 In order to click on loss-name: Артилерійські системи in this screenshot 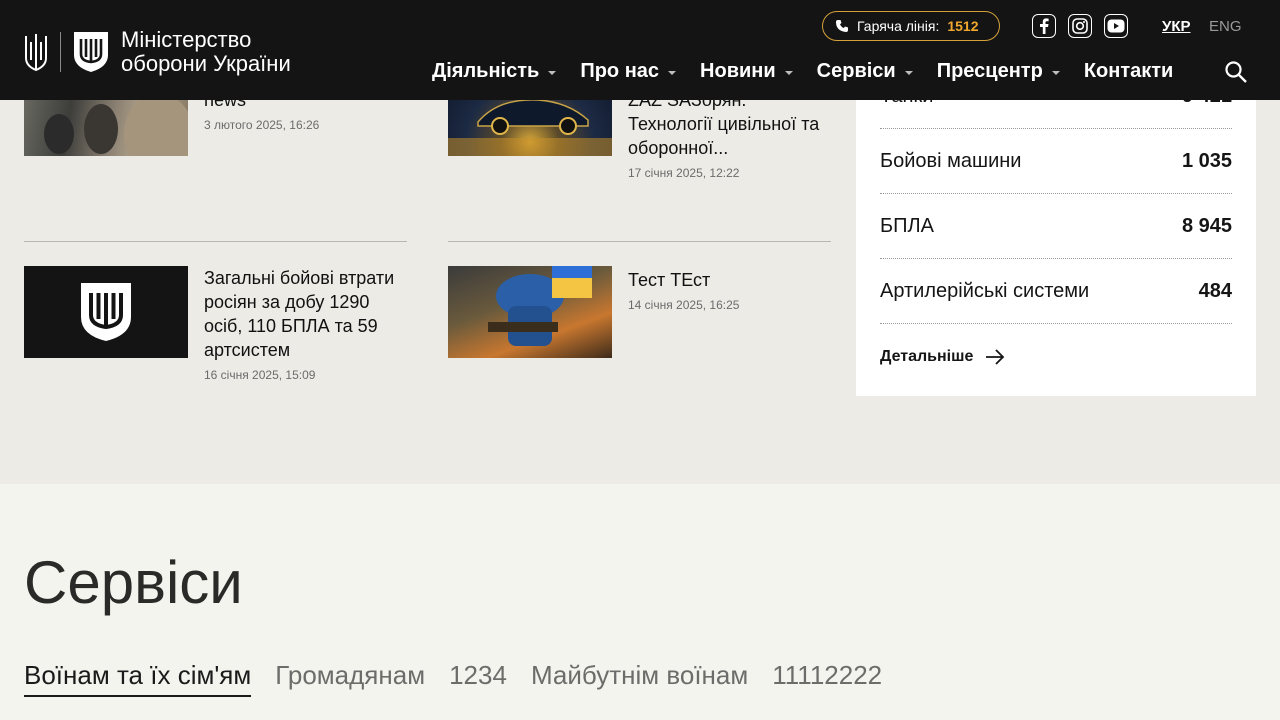, I will do `click(985, 290)`.